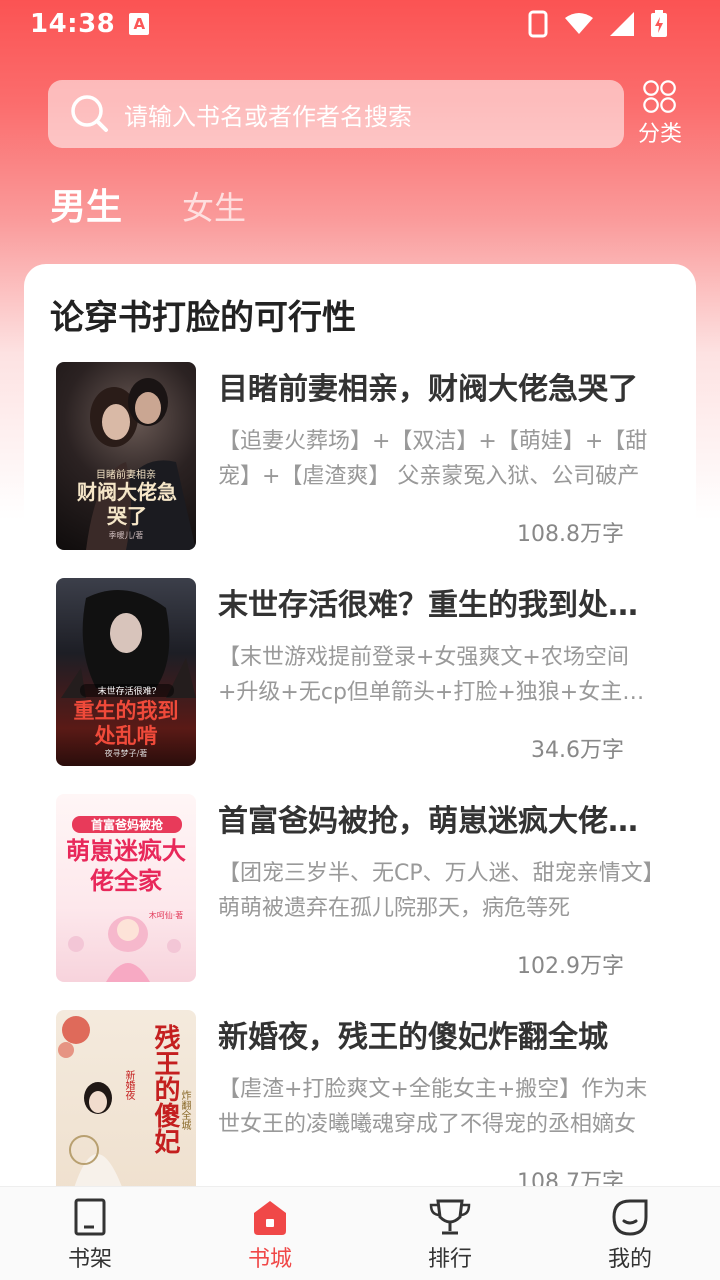  What do you see at coordinates (89, 113) in the screenshot?
I see `search-icon` at bounding box center [89, 113].